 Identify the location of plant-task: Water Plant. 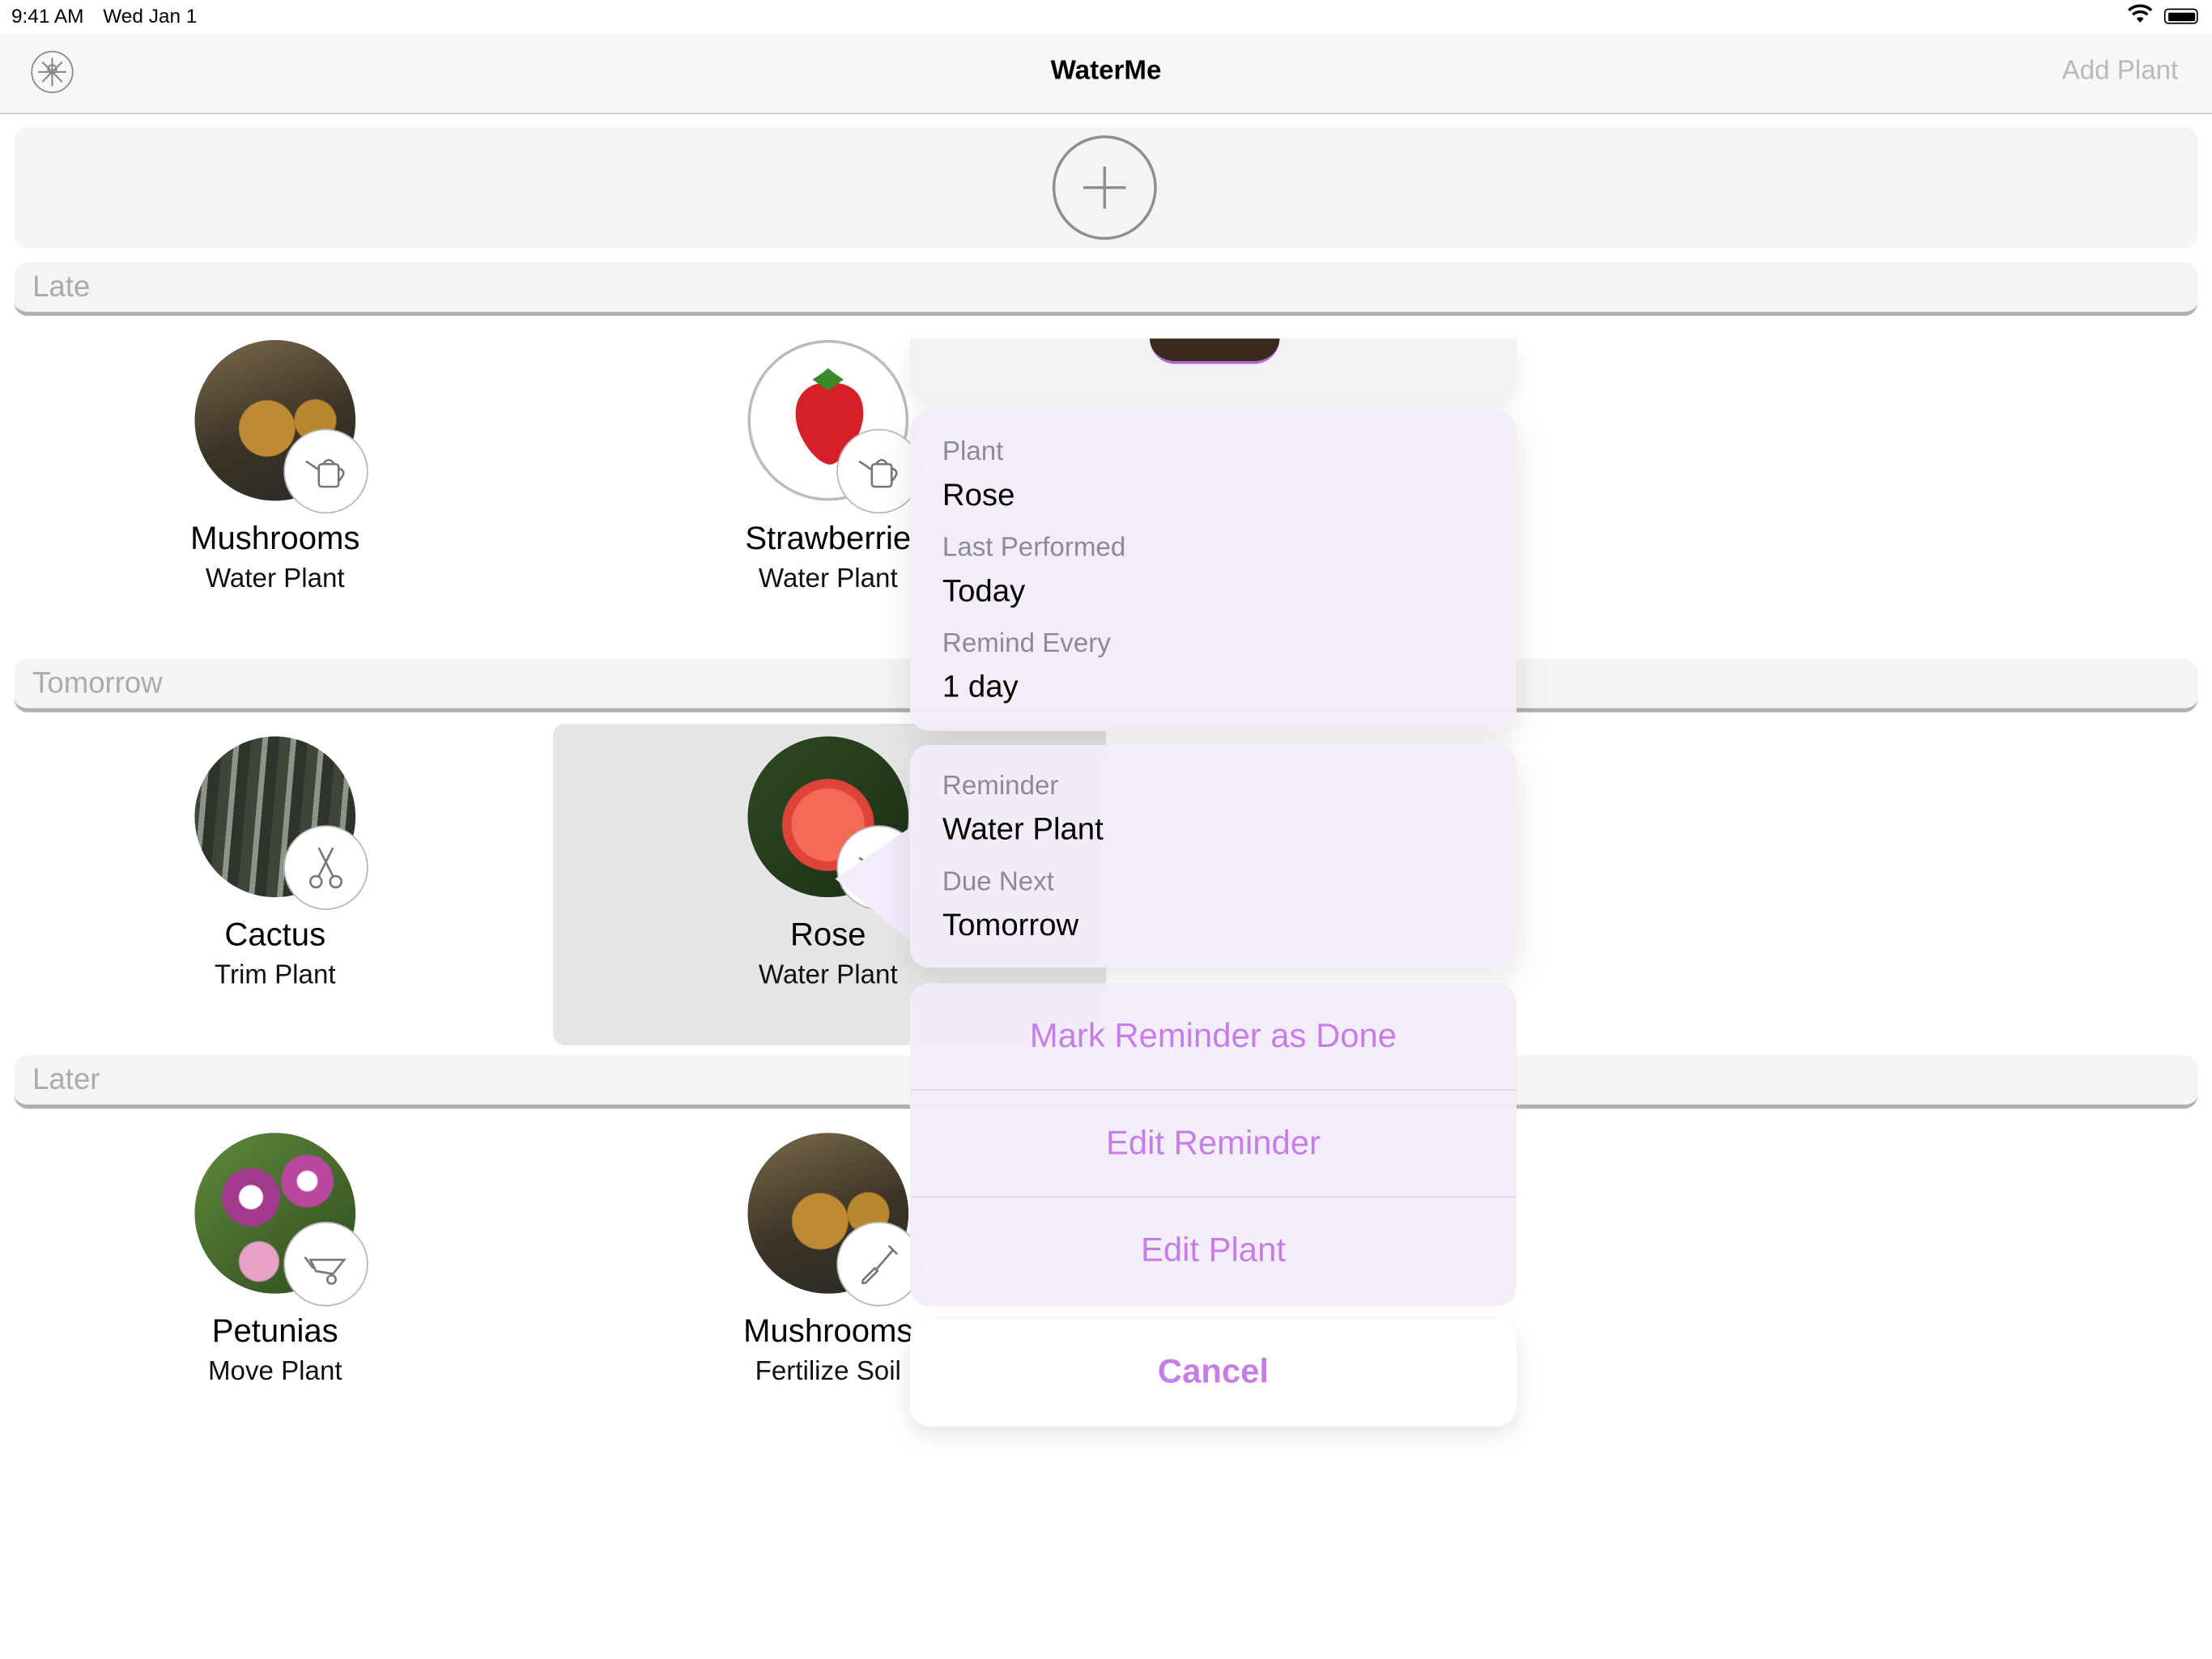
(275, 579).